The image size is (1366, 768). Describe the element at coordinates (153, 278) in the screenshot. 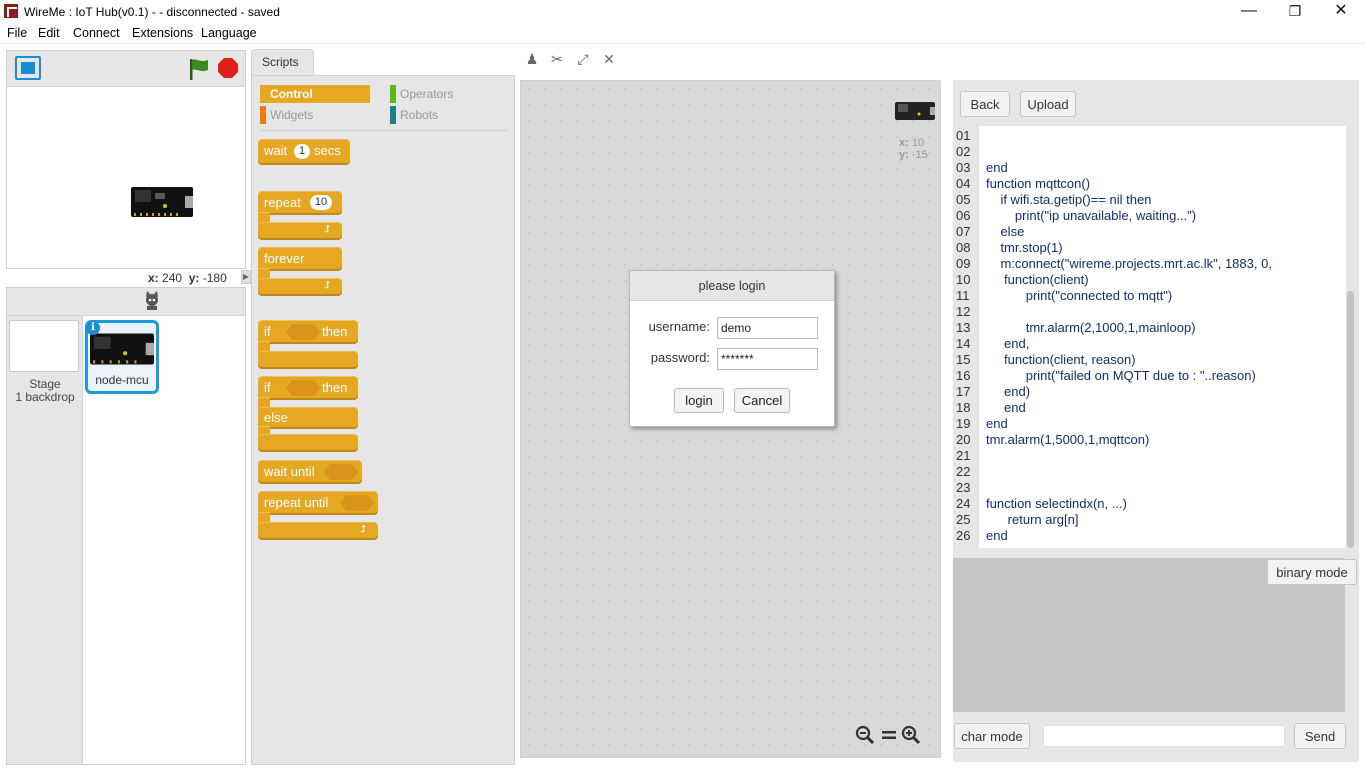

I see `stage-x-label: x:` at that location.